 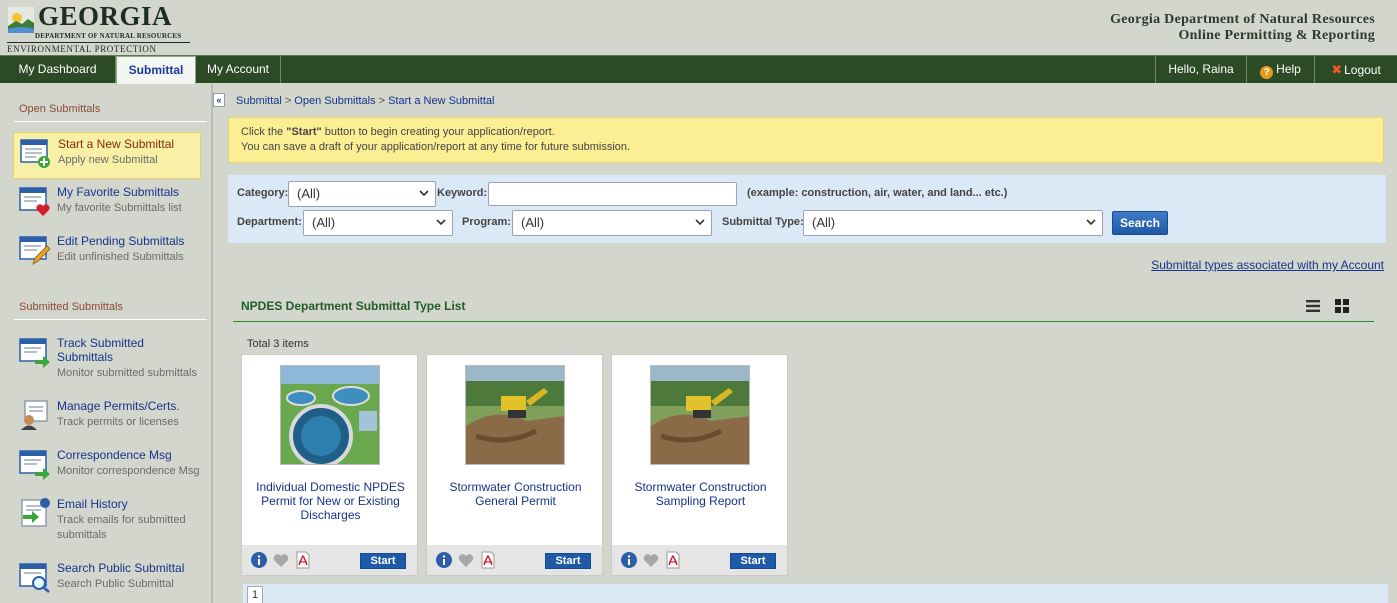 I want to click on sidebar-item-sub: Track emails for submitted submittals, so click(x=121, y=527).